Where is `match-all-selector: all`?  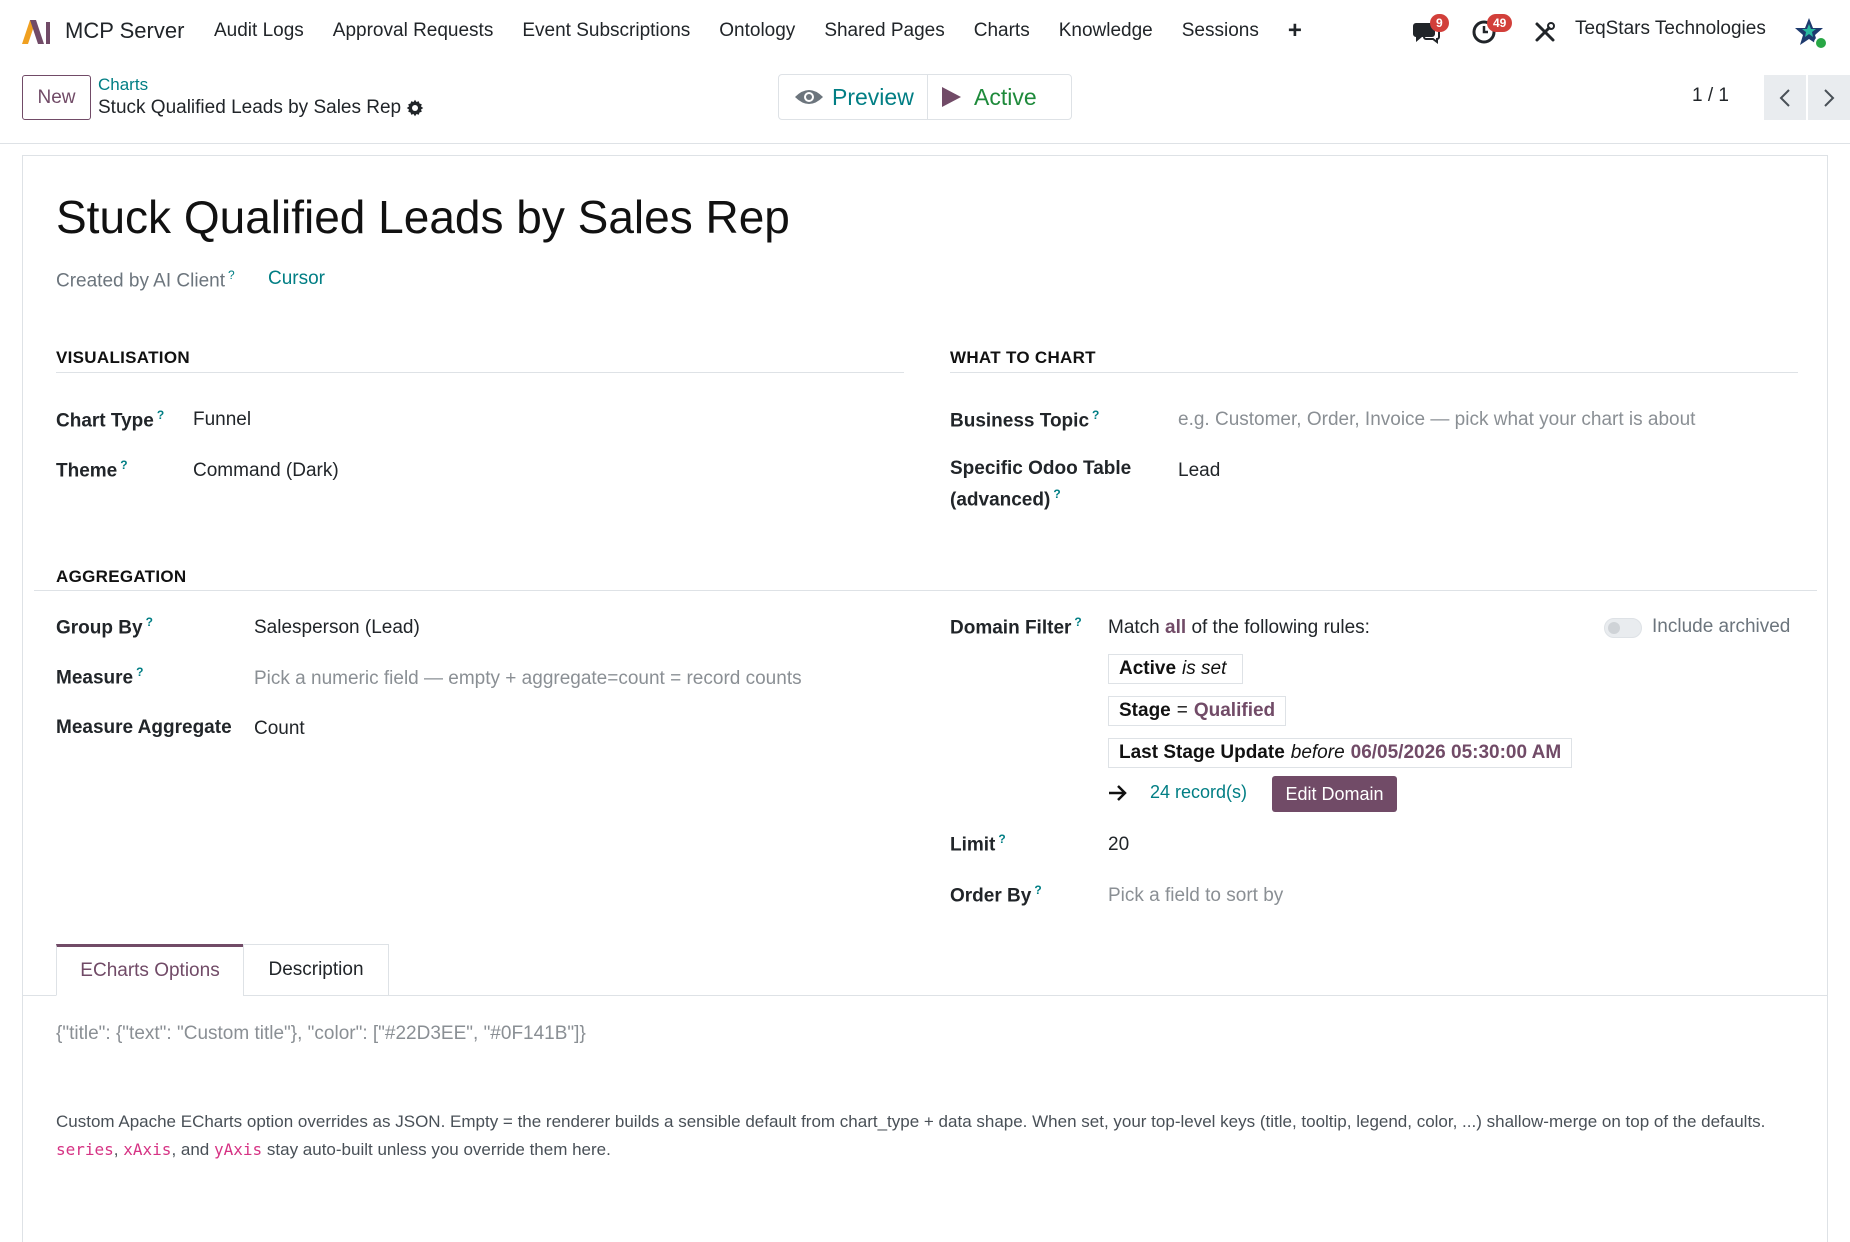 match-all-selector: all is located at coordinates (1175, 627).